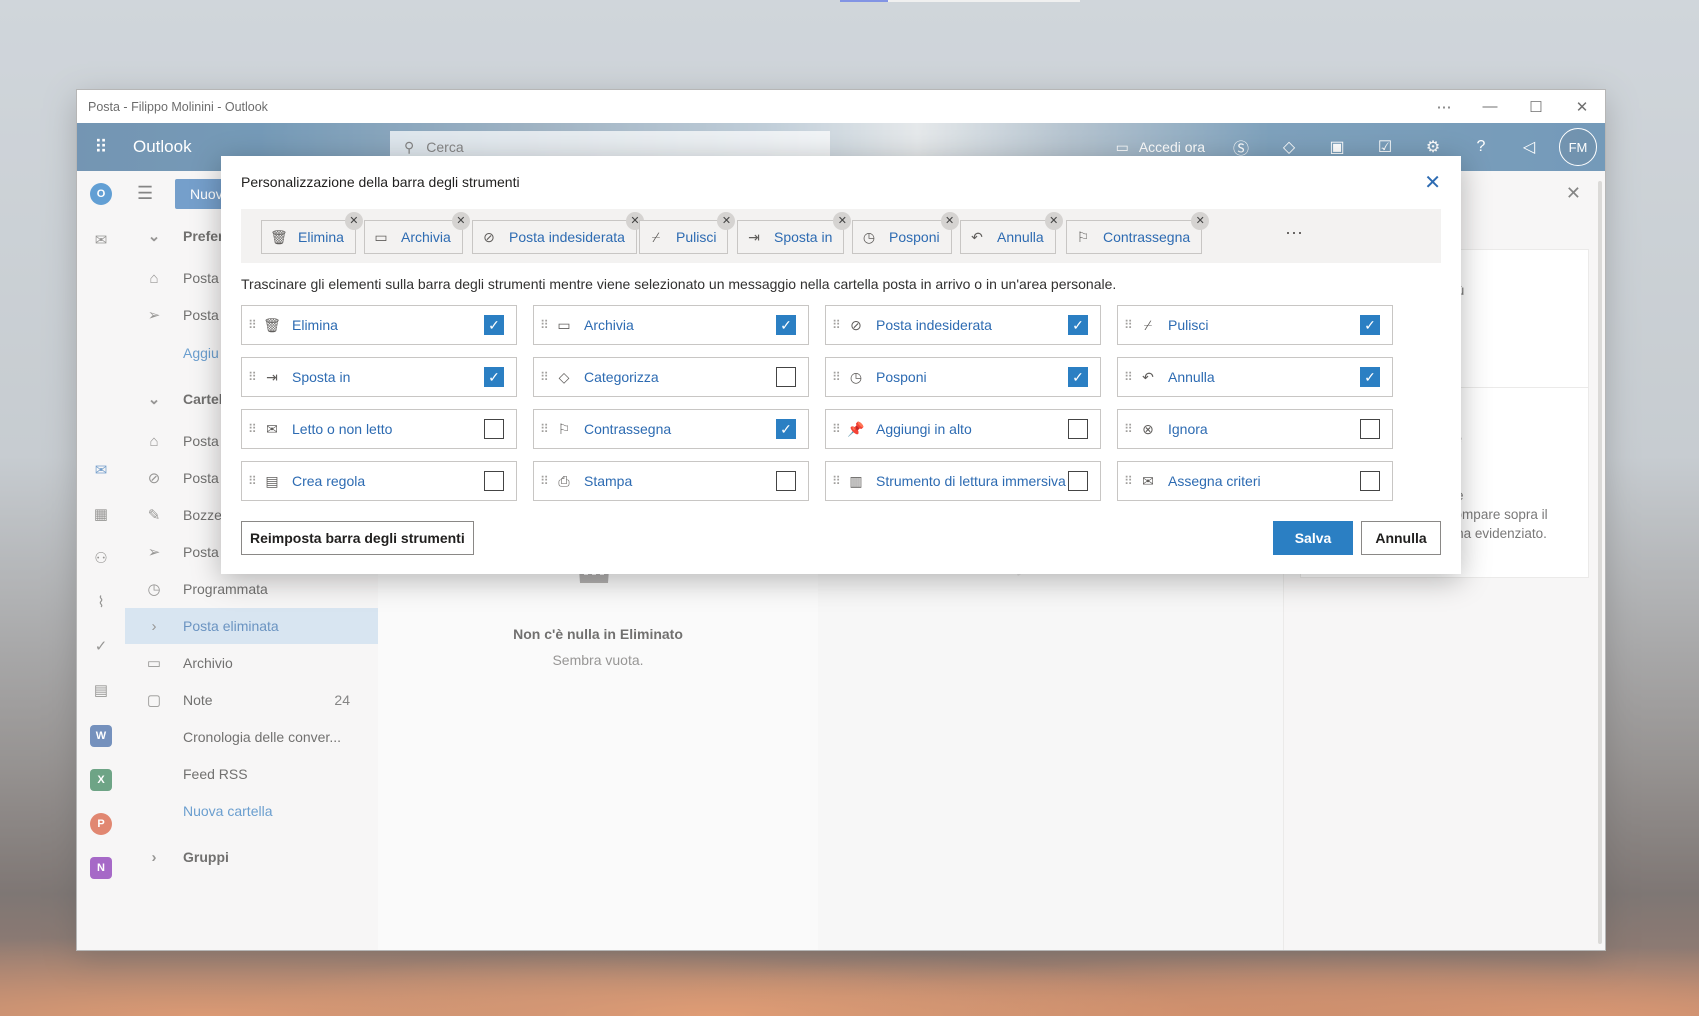 The height and width of the screenshot is (1016, 1699). What do you see at coordinates (1148, 480) in the screenshot?
I see `policy-icon: ✉` at bounding box center [1148, 480].